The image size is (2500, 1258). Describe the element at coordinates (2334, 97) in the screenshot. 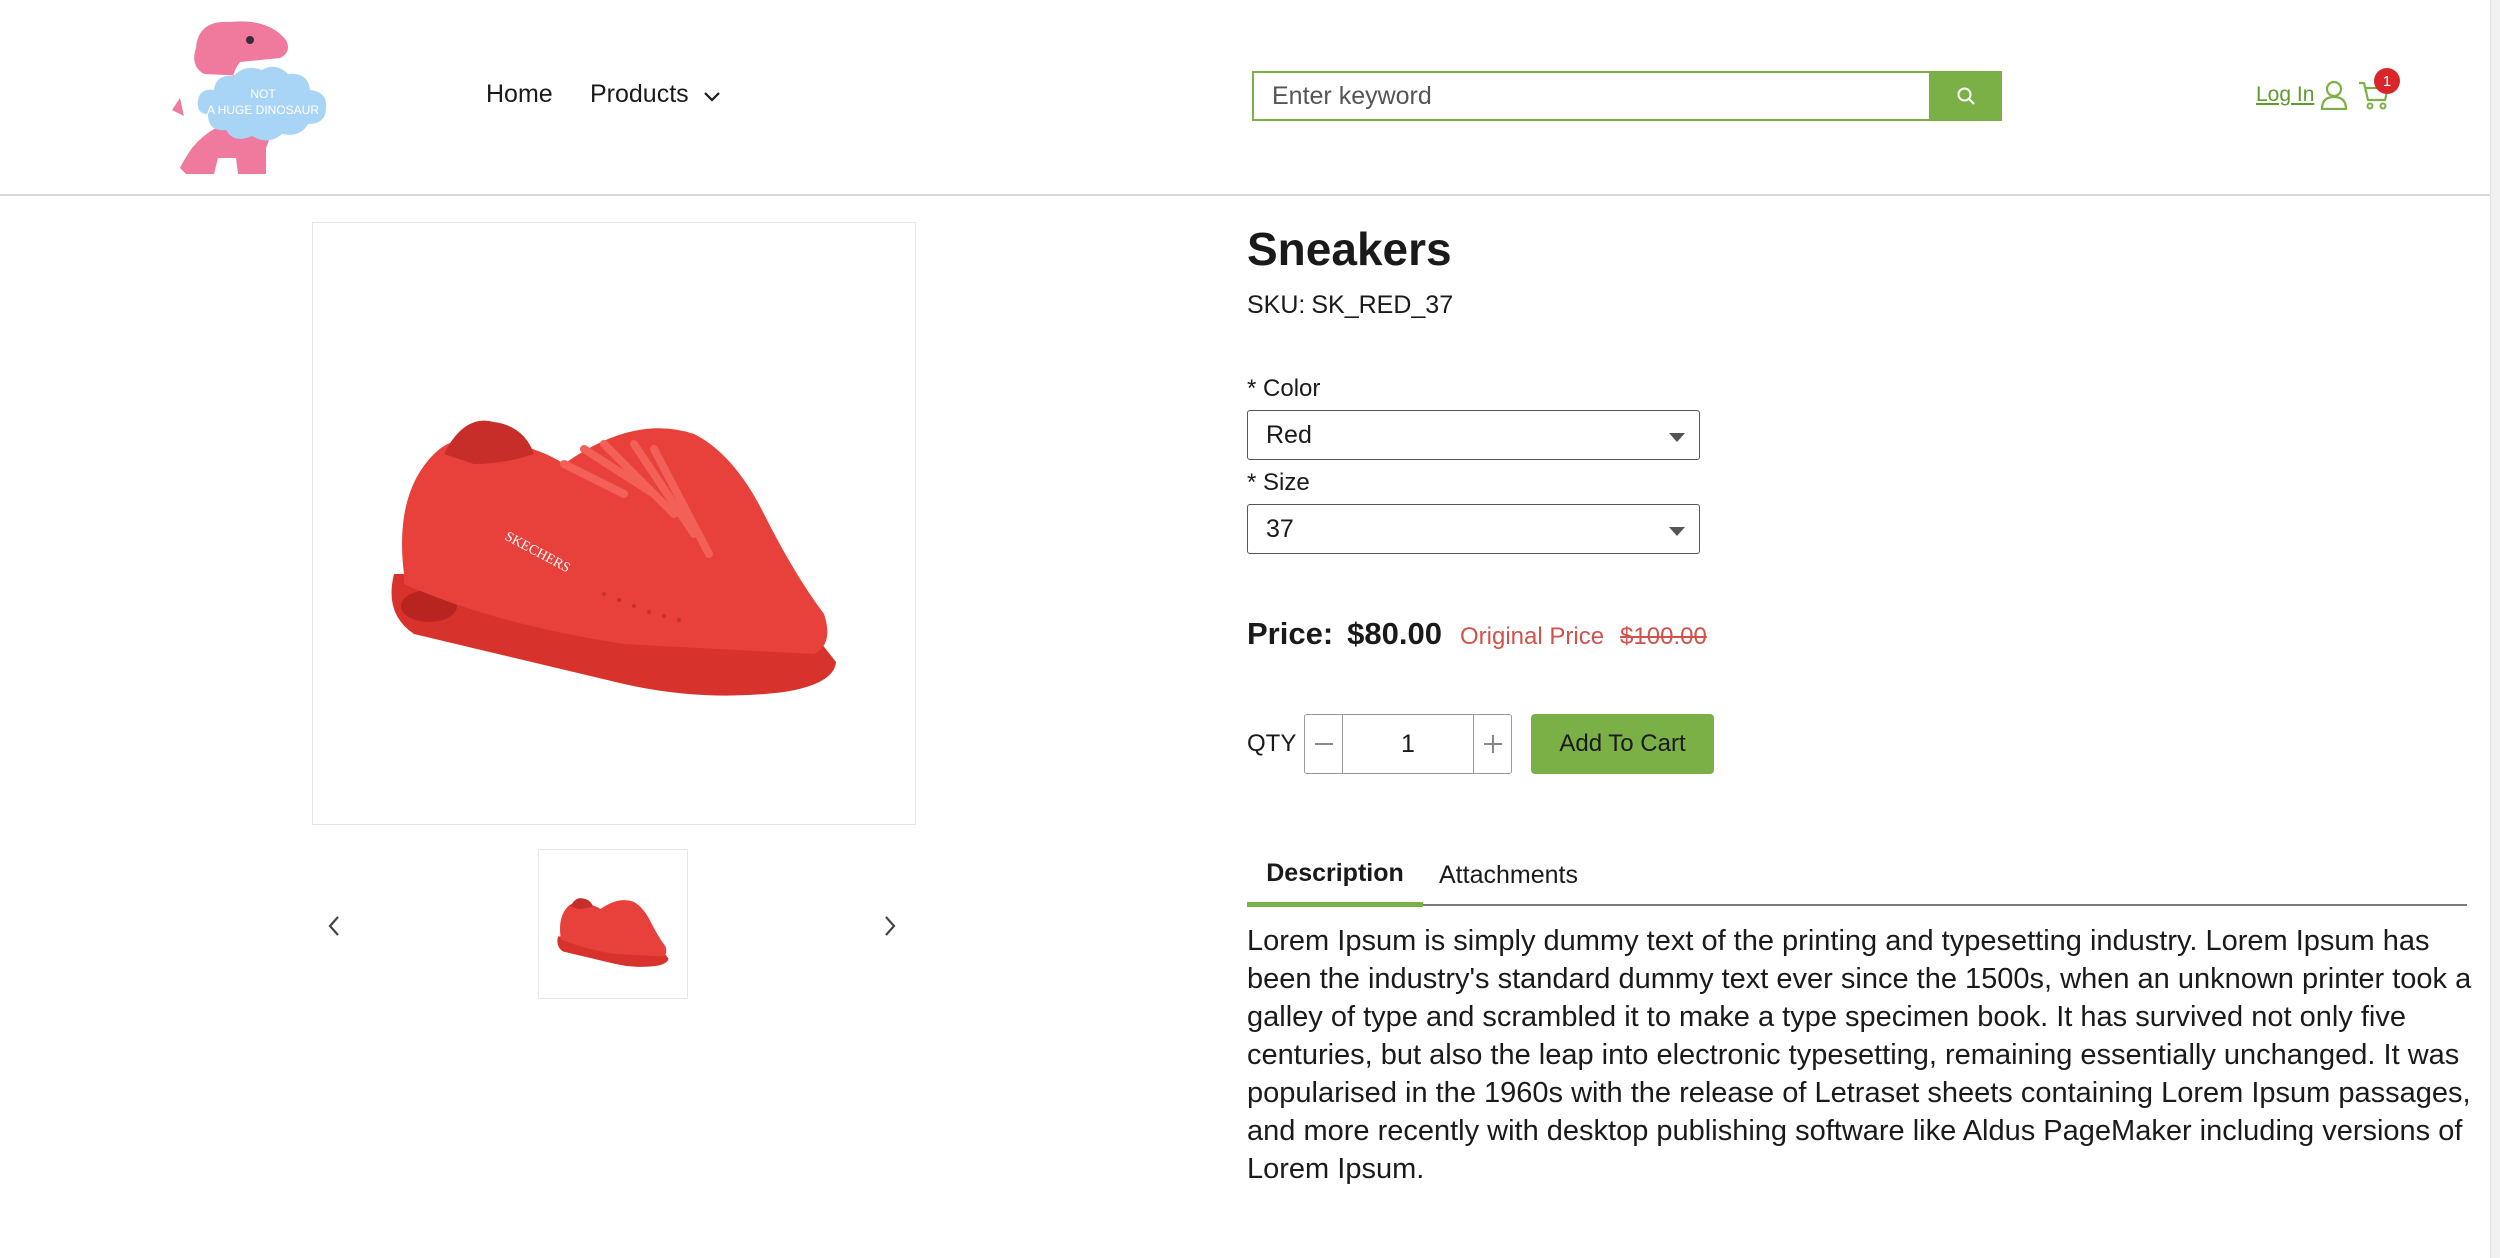

I see `user-icon` at that location.